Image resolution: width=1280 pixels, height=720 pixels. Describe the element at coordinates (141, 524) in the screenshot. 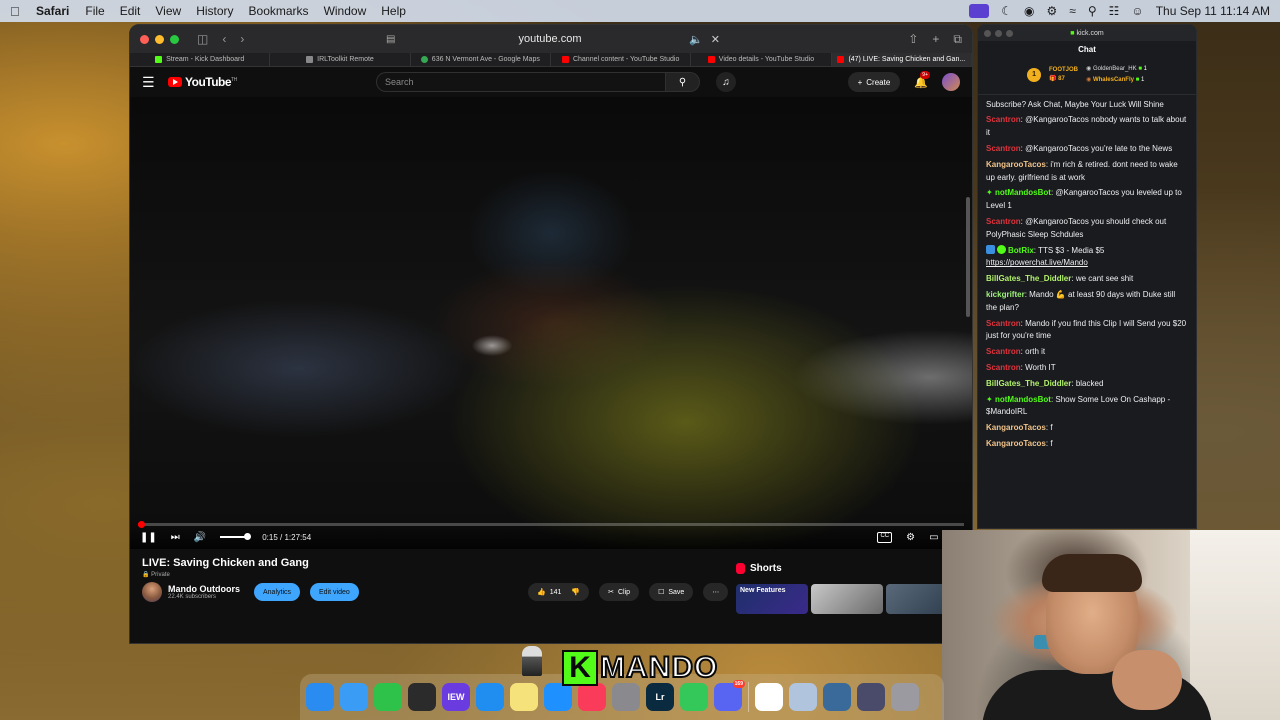

I see `scrubber-handle` at that location.